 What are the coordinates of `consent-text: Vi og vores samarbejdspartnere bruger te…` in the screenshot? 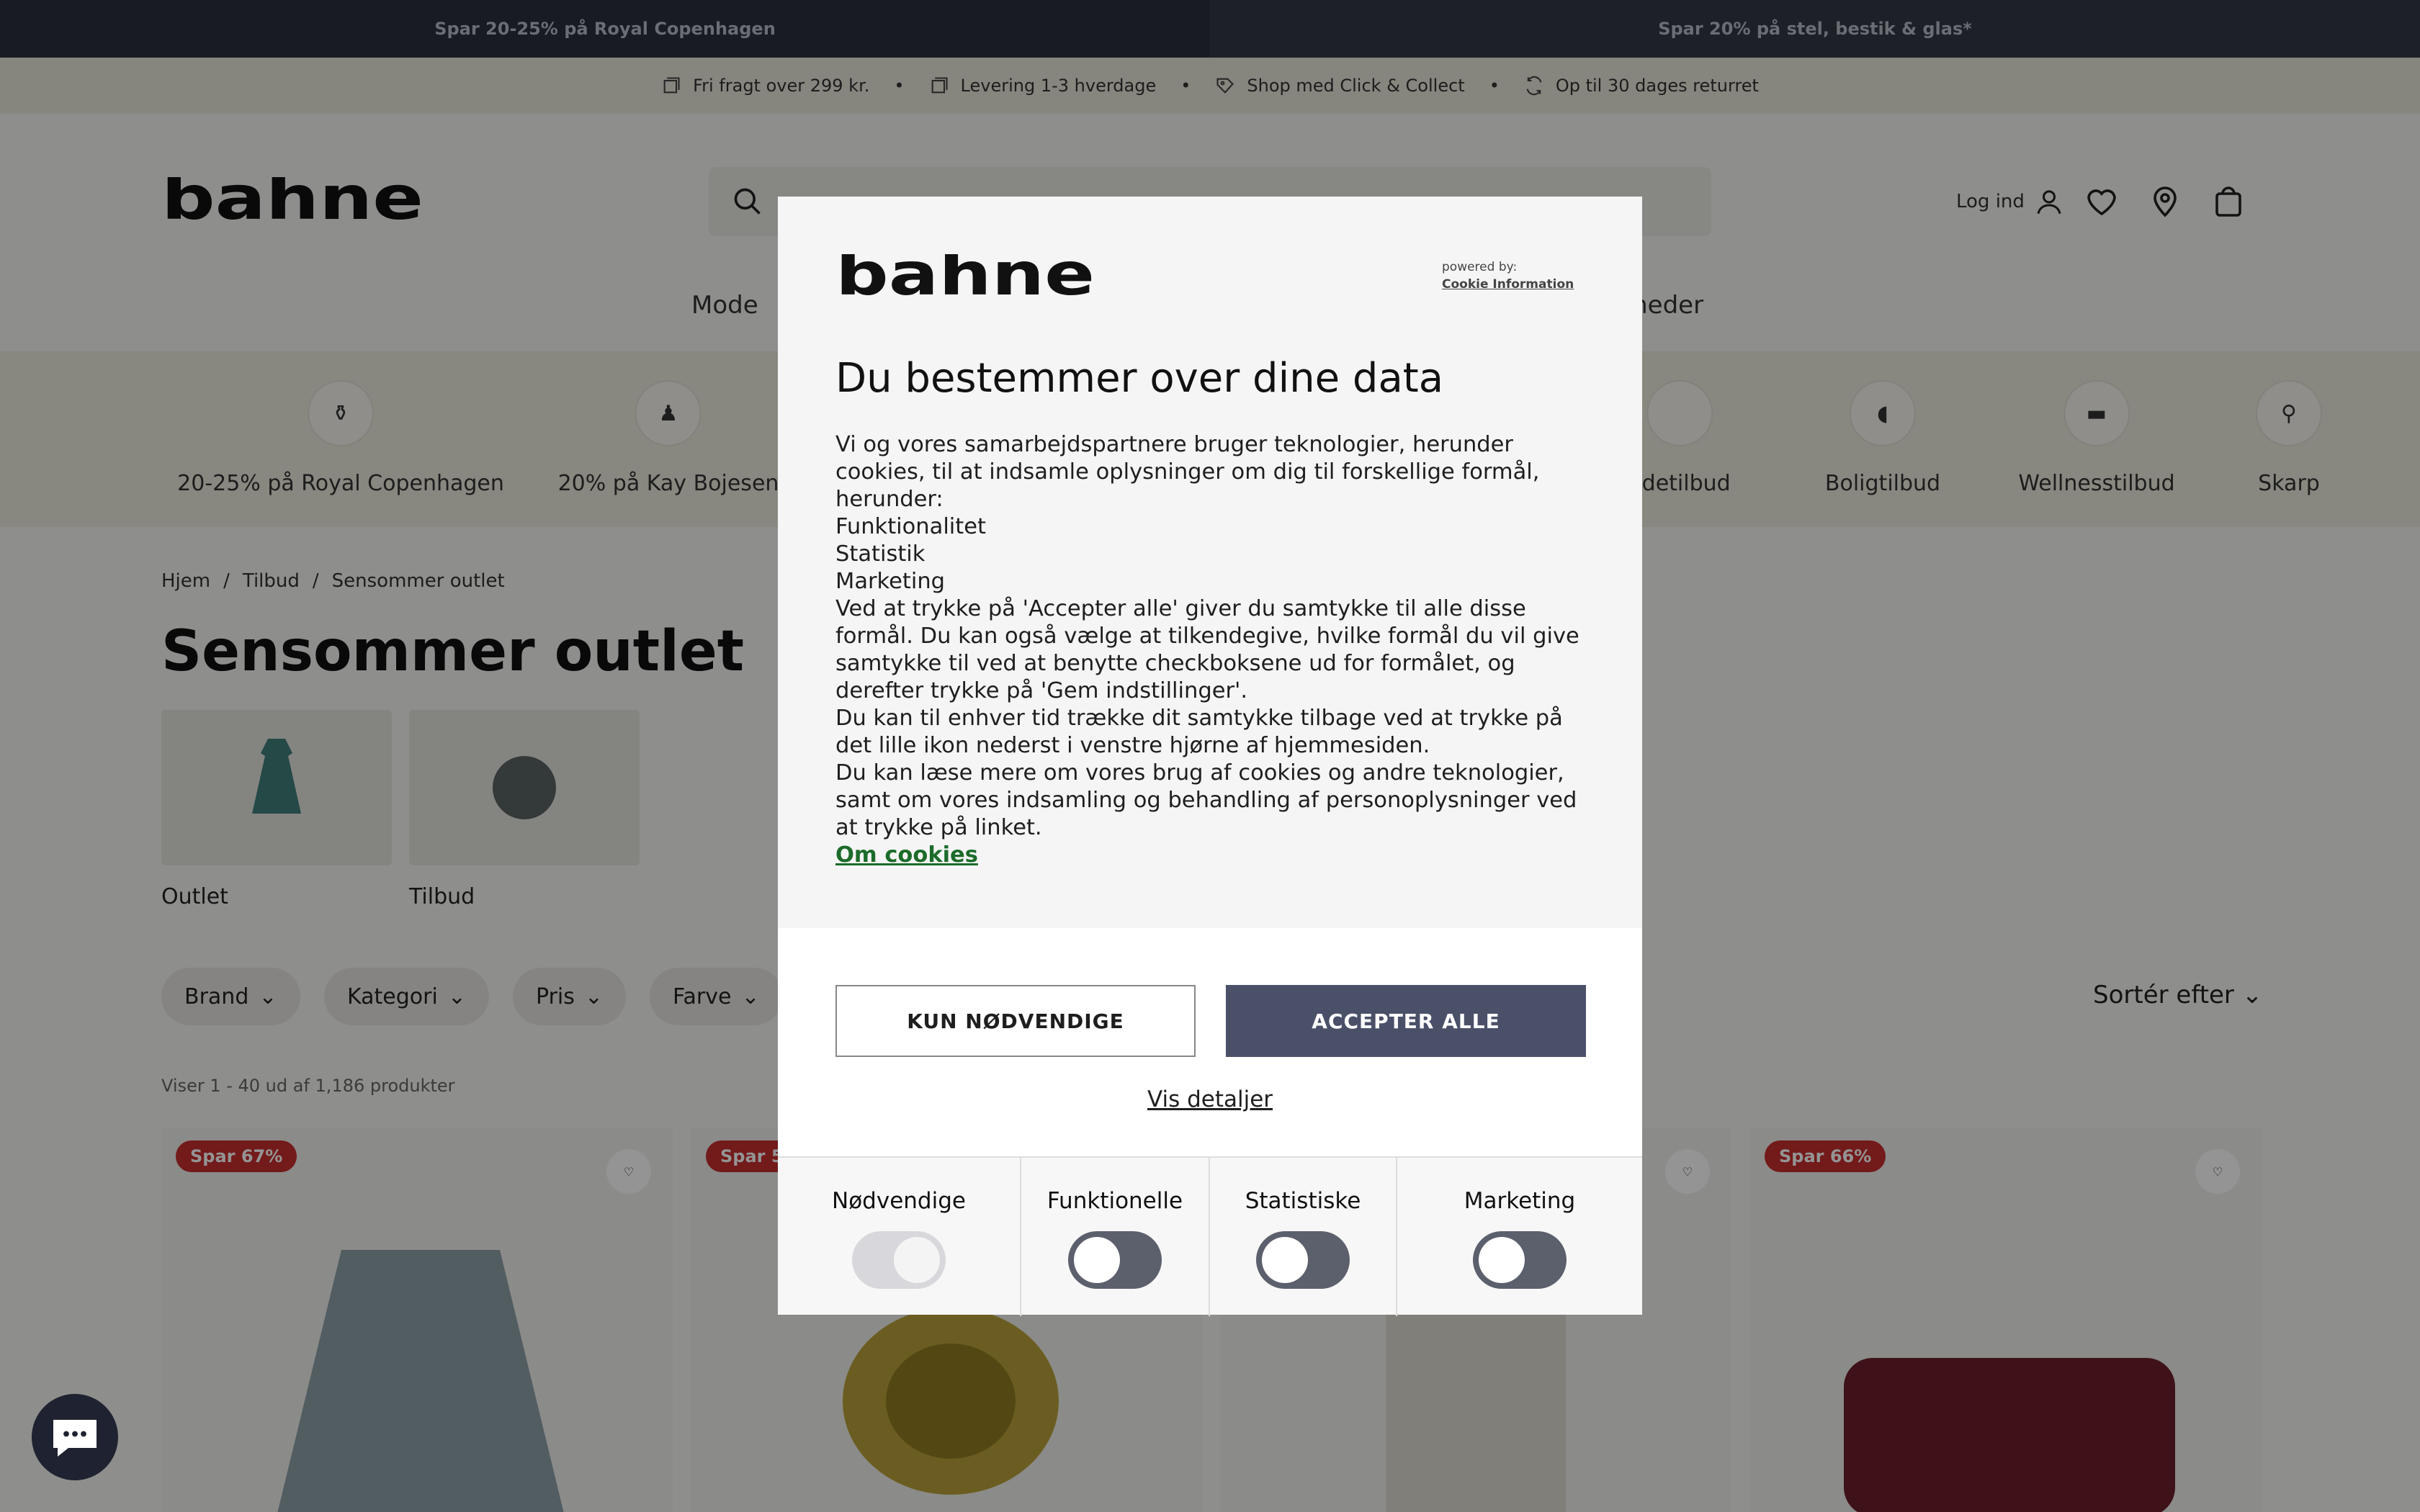 It's located at (1210, 650).